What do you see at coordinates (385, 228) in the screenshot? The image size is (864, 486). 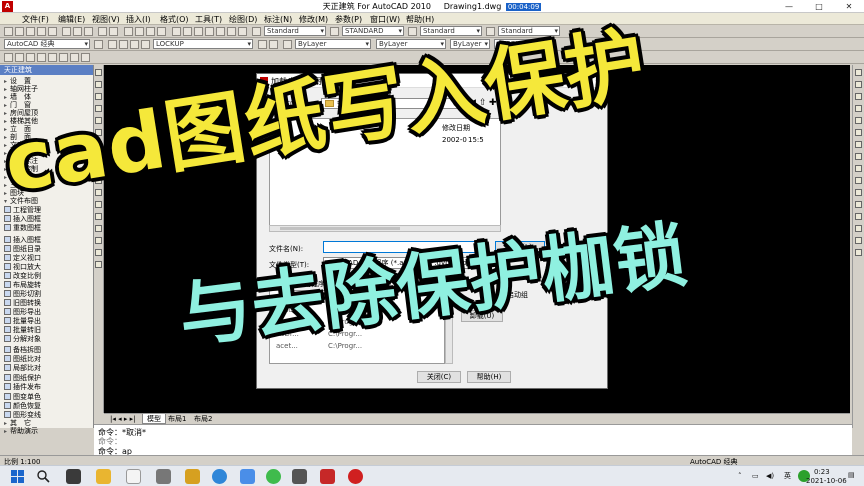 I see `file-list-scrollbar` at bounding box center [385, 228].